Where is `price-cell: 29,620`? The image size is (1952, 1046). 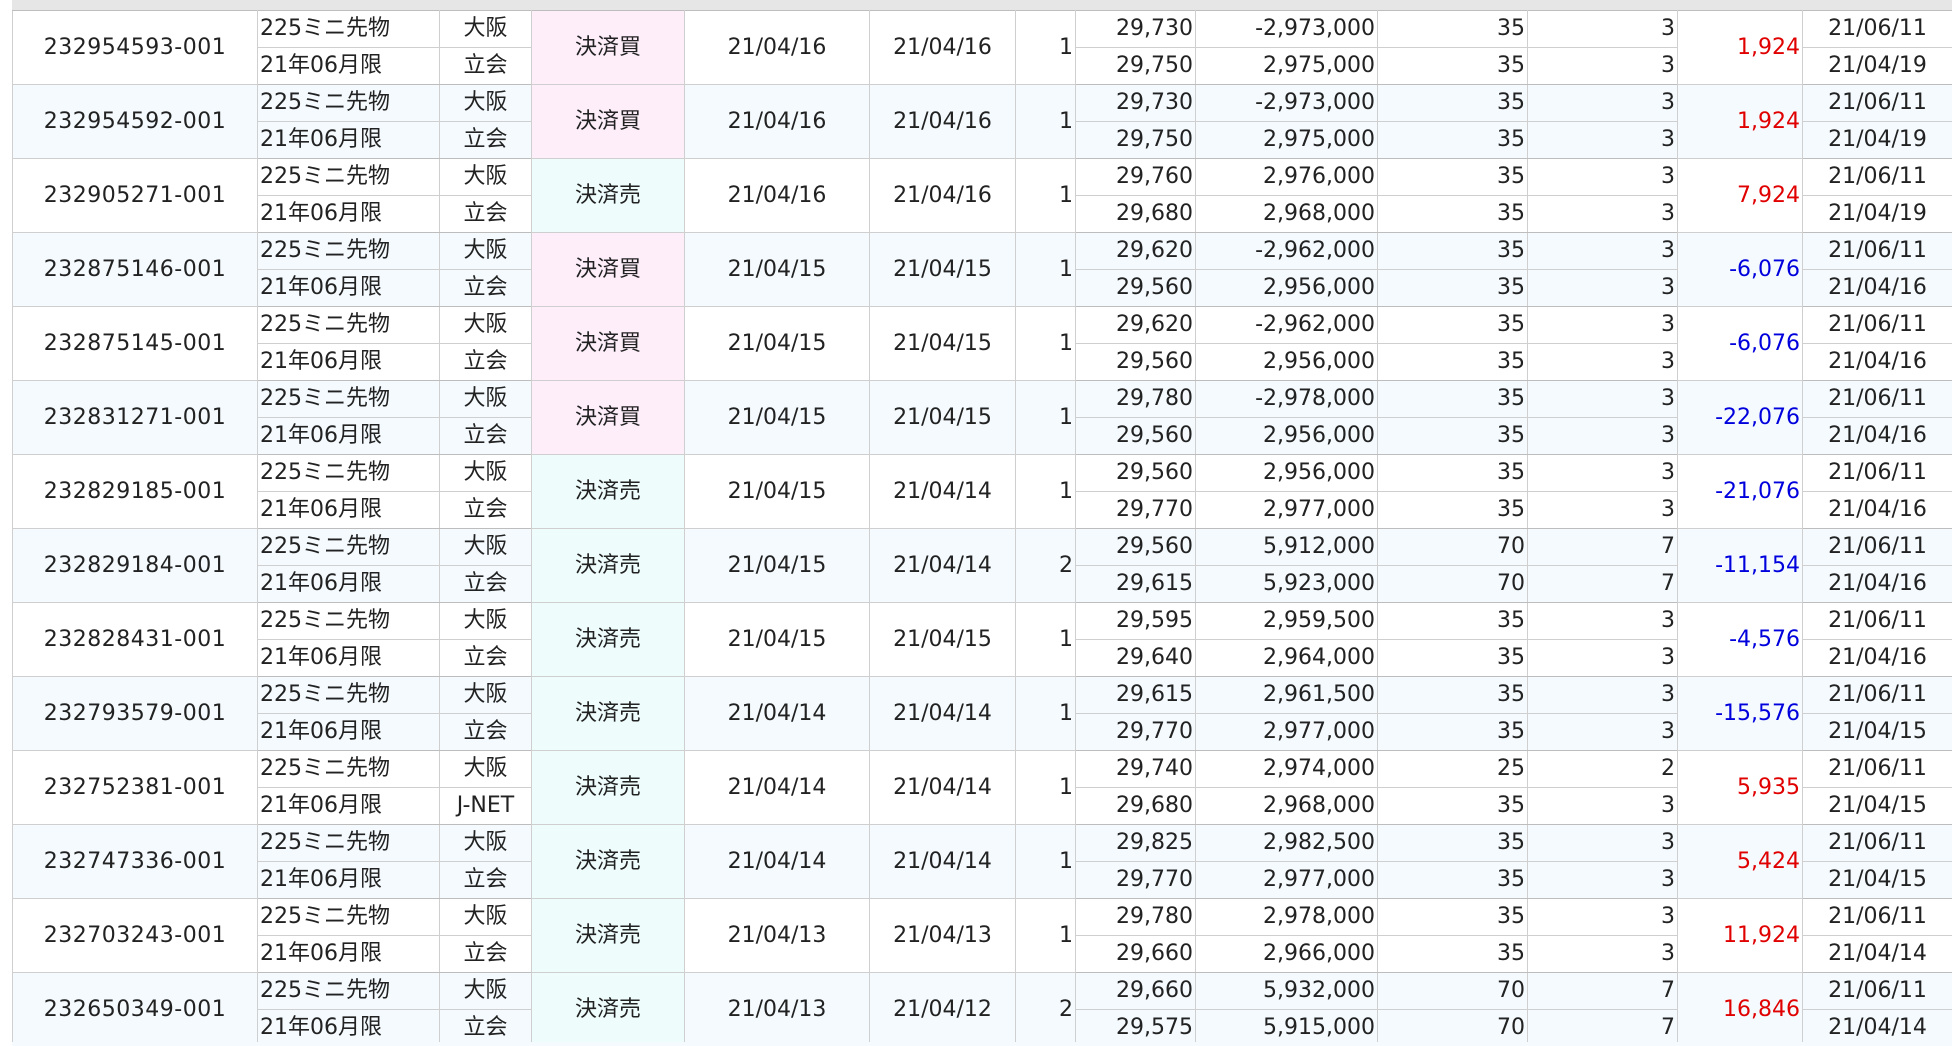 price-cell: 29,620 is located at coordinates (1135, 251).